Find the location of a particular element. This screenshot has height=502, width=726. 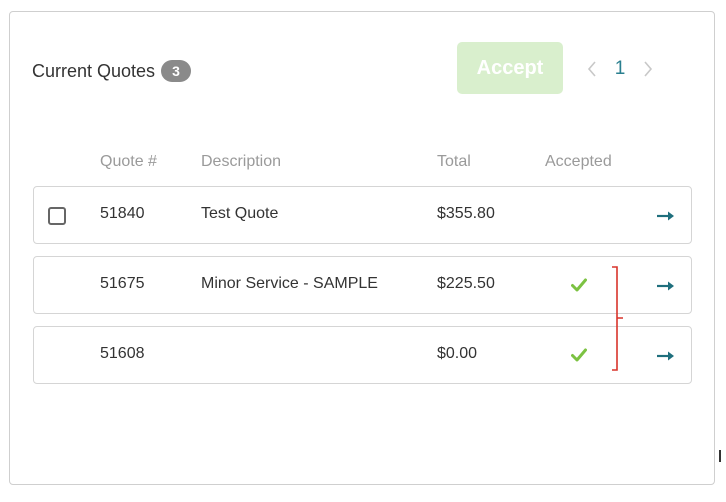

column-header-accepted: Accepted is located at coordinates (578, 161).